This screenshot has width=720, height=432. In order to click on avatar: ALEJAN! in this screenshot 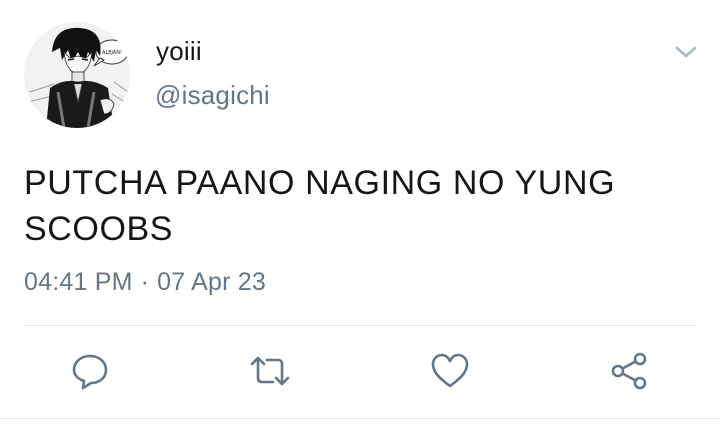, I will do `click(77, 75)`.